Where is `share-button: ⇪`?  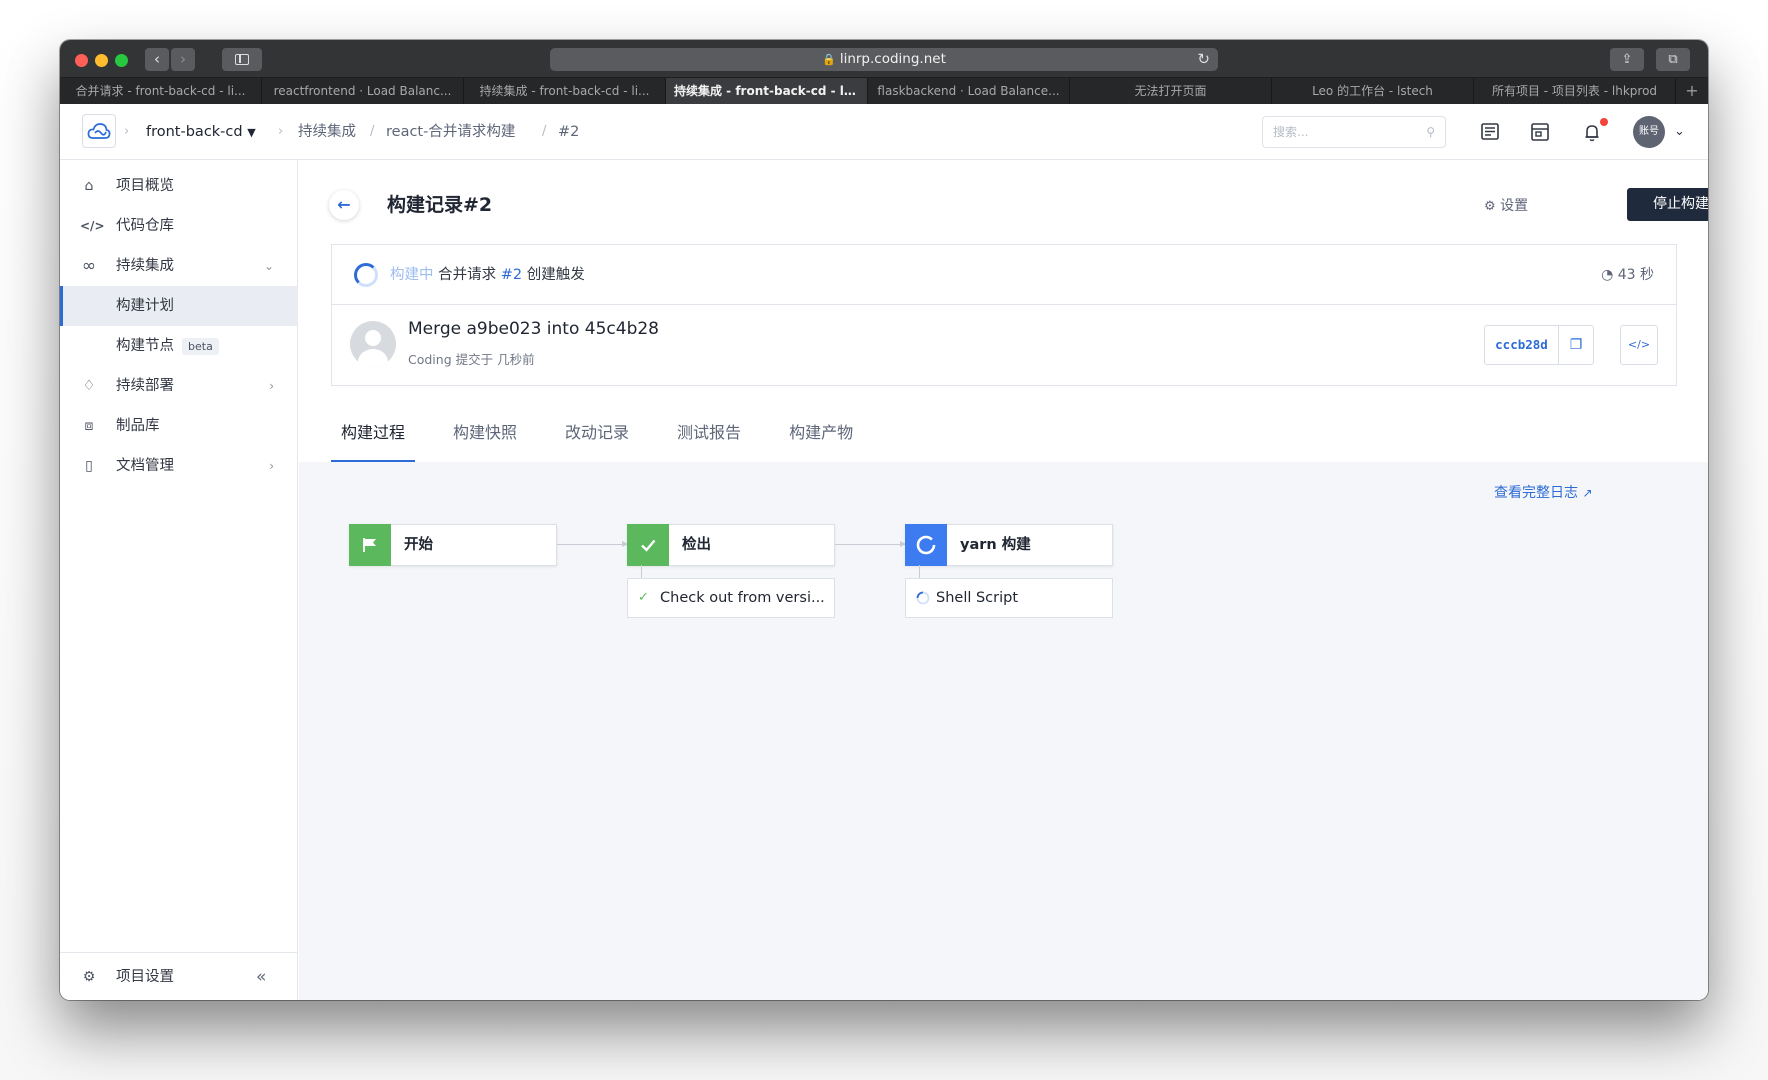
share-button: ⇪ is located at coordinates (1627, 59).